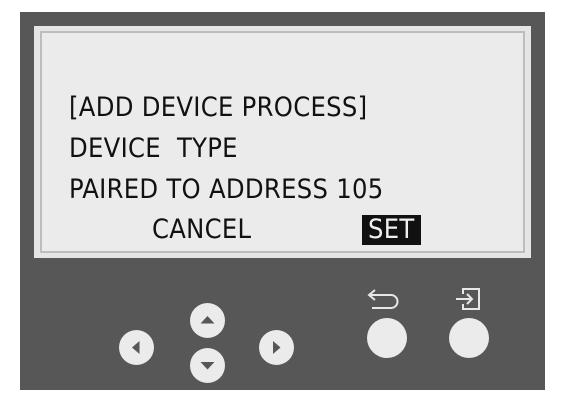  What do you see at coordinates (391, 230) in the screenshot?
I see `set-option: SET` at bounding box center [391, 230].